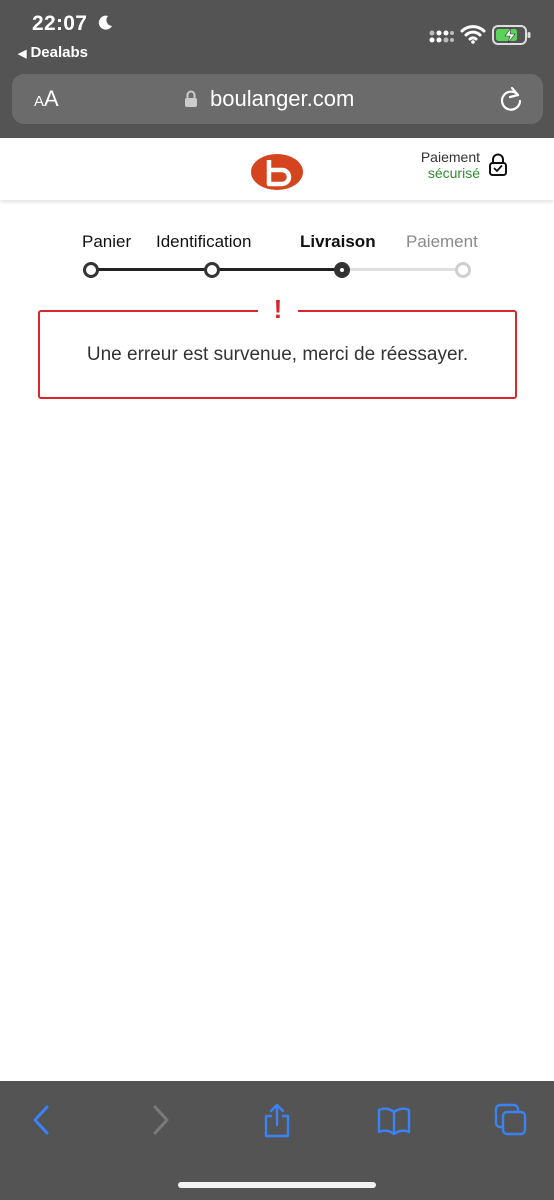 The image size is (554, 1200). I want to click on reader-settings-button: AA, so click(46, 99).